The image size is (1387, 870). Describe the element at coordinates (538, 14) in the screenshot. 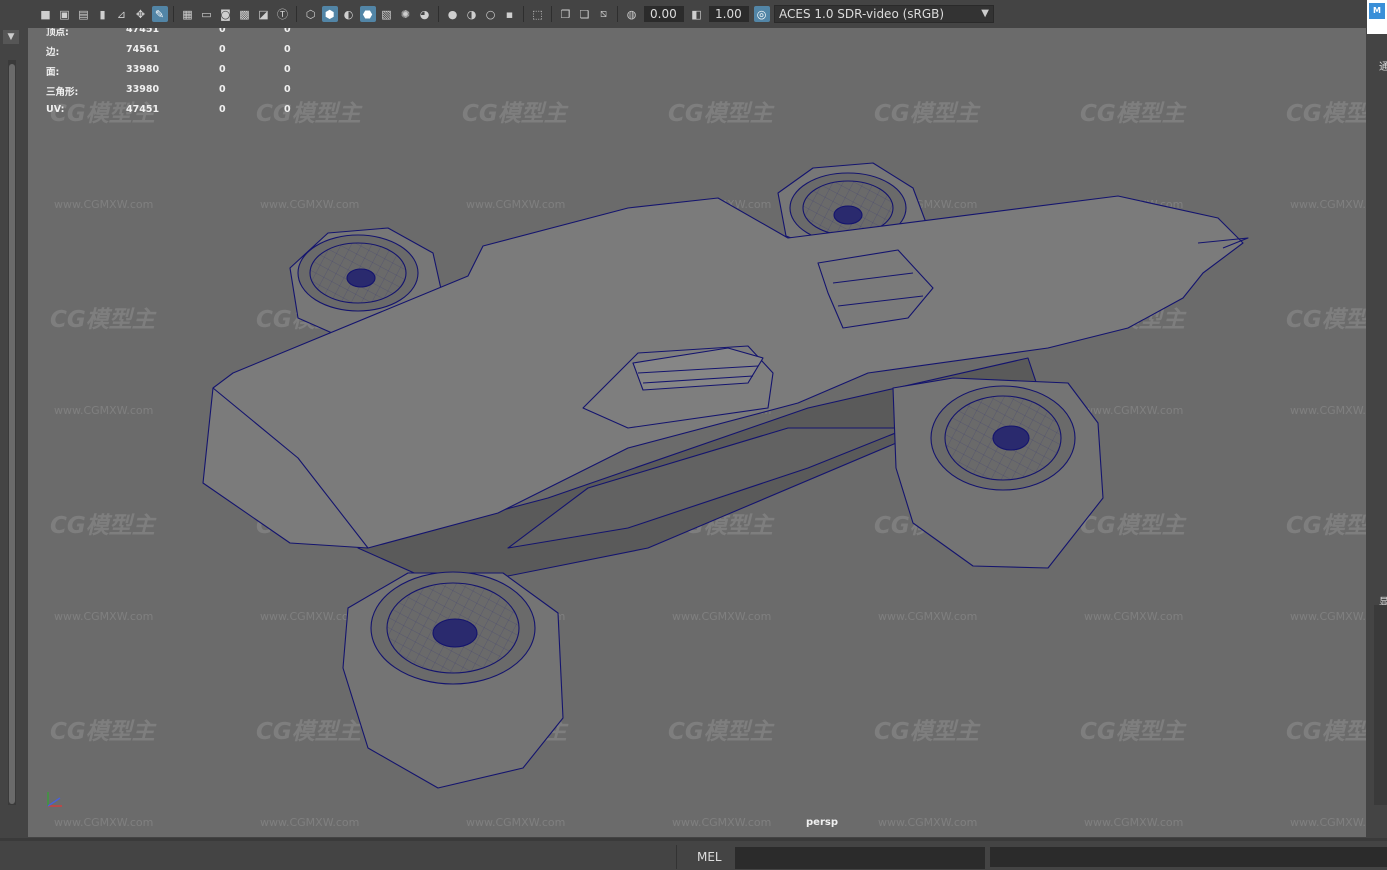

I see `isolate-select-icon: ⬚` at that location.